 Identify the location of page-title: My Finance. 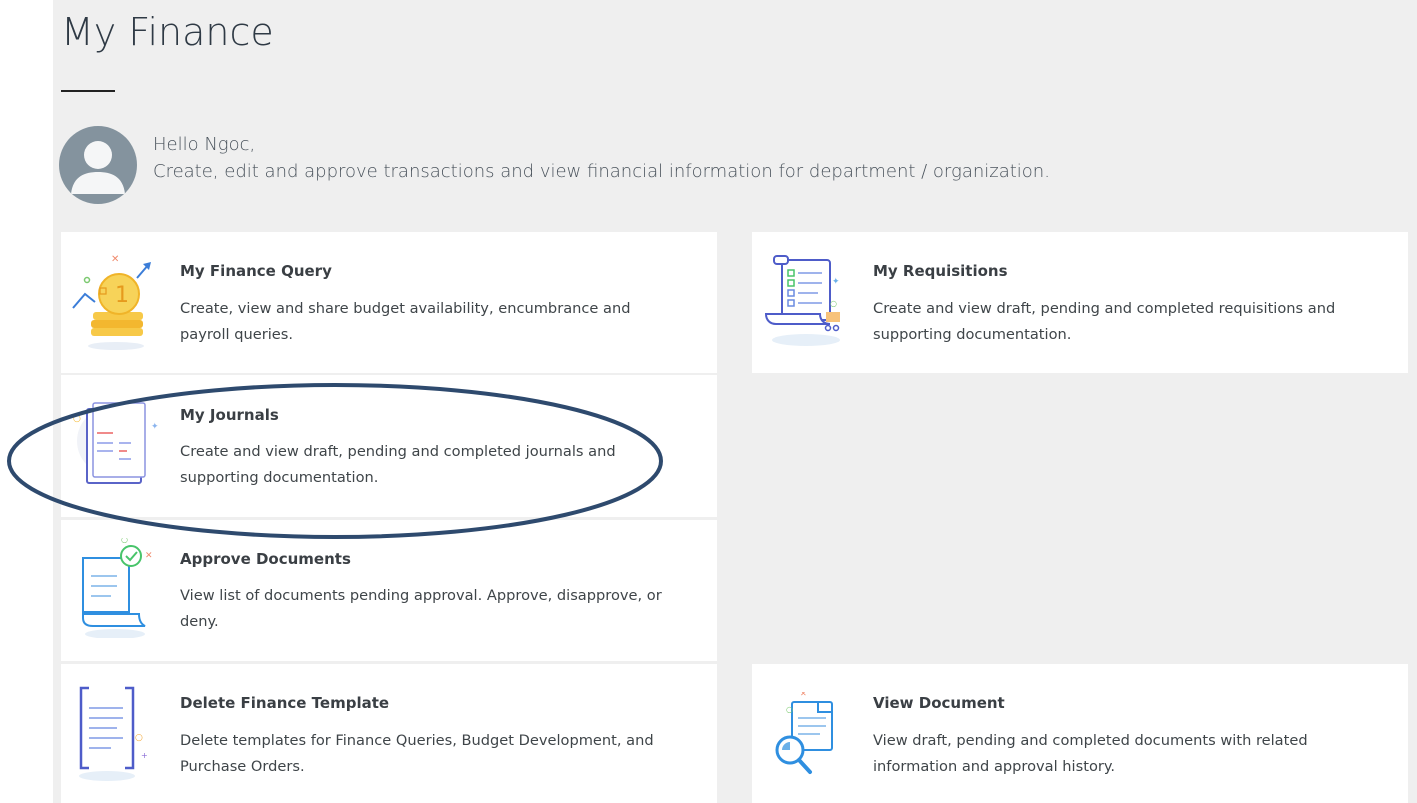
(167, 32).